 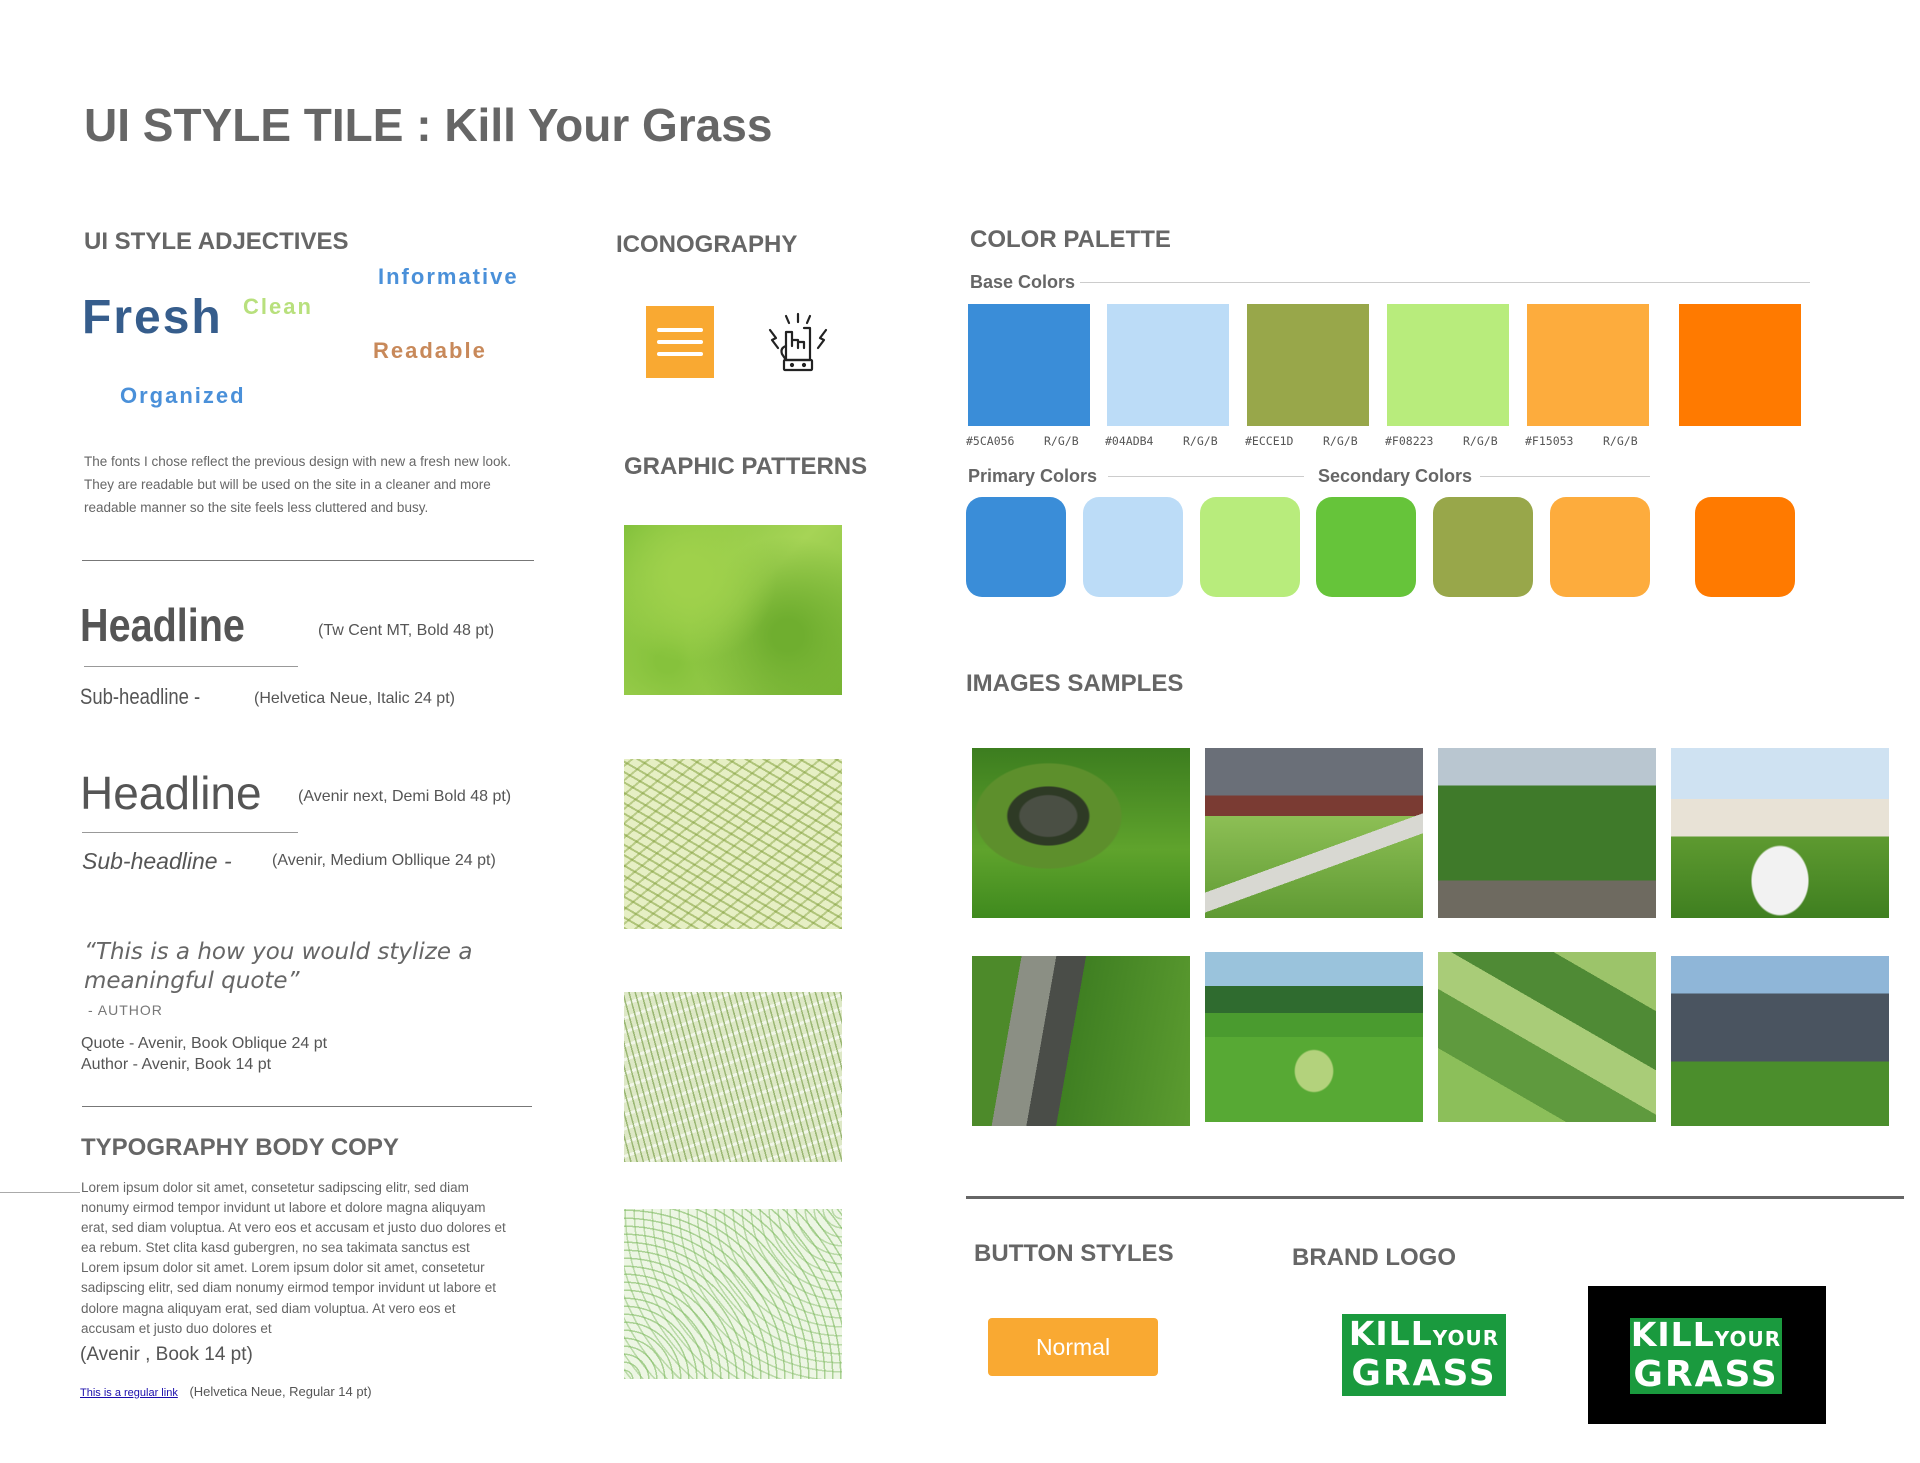 I want to click on quote-author: - AUTHOR, so click(x=125, y=1010).